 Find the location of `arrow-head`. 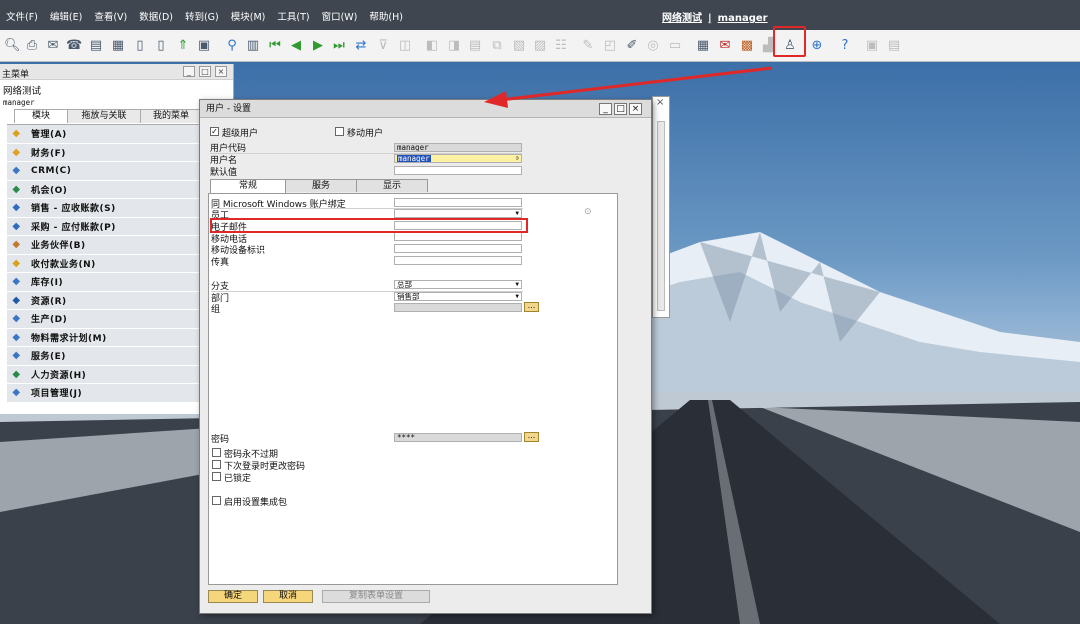

arrow-head is located at coordinates (496, 99).